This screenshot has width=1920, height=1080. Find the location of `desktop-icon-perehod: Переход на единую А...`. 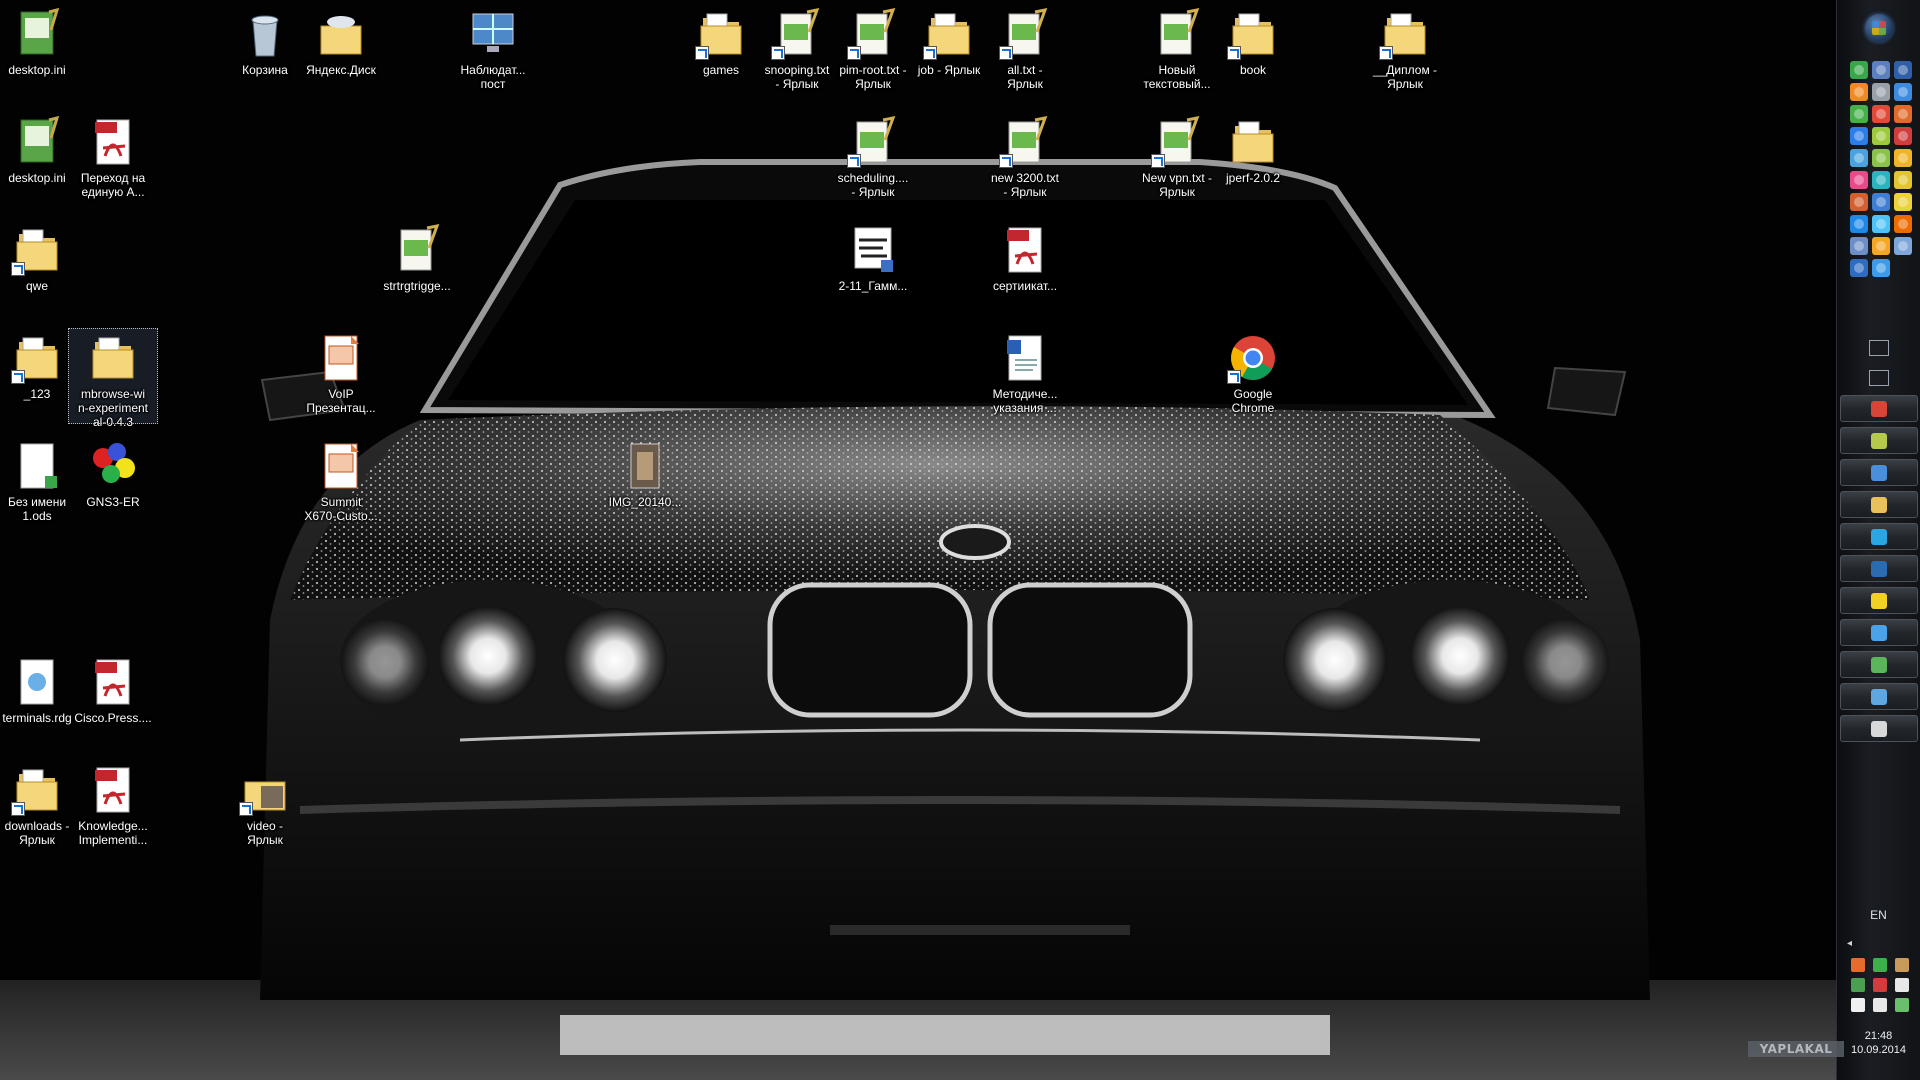

desktop-icon-perehod: Переход на единую А... is located at coordinates (113, 160).